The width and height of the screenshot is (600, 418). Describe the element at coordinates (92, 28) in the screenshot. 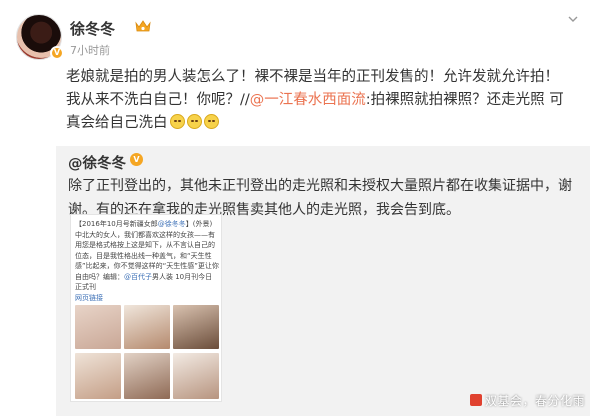

I see `post-username: 徐冬冬` at that location.